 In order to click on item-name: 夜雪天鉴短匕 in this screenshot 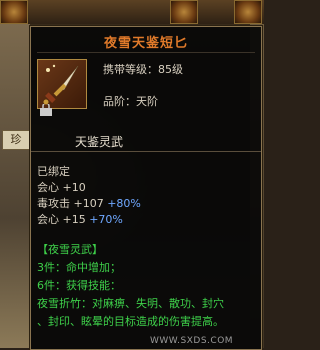, I will do `click(145, 43)`.